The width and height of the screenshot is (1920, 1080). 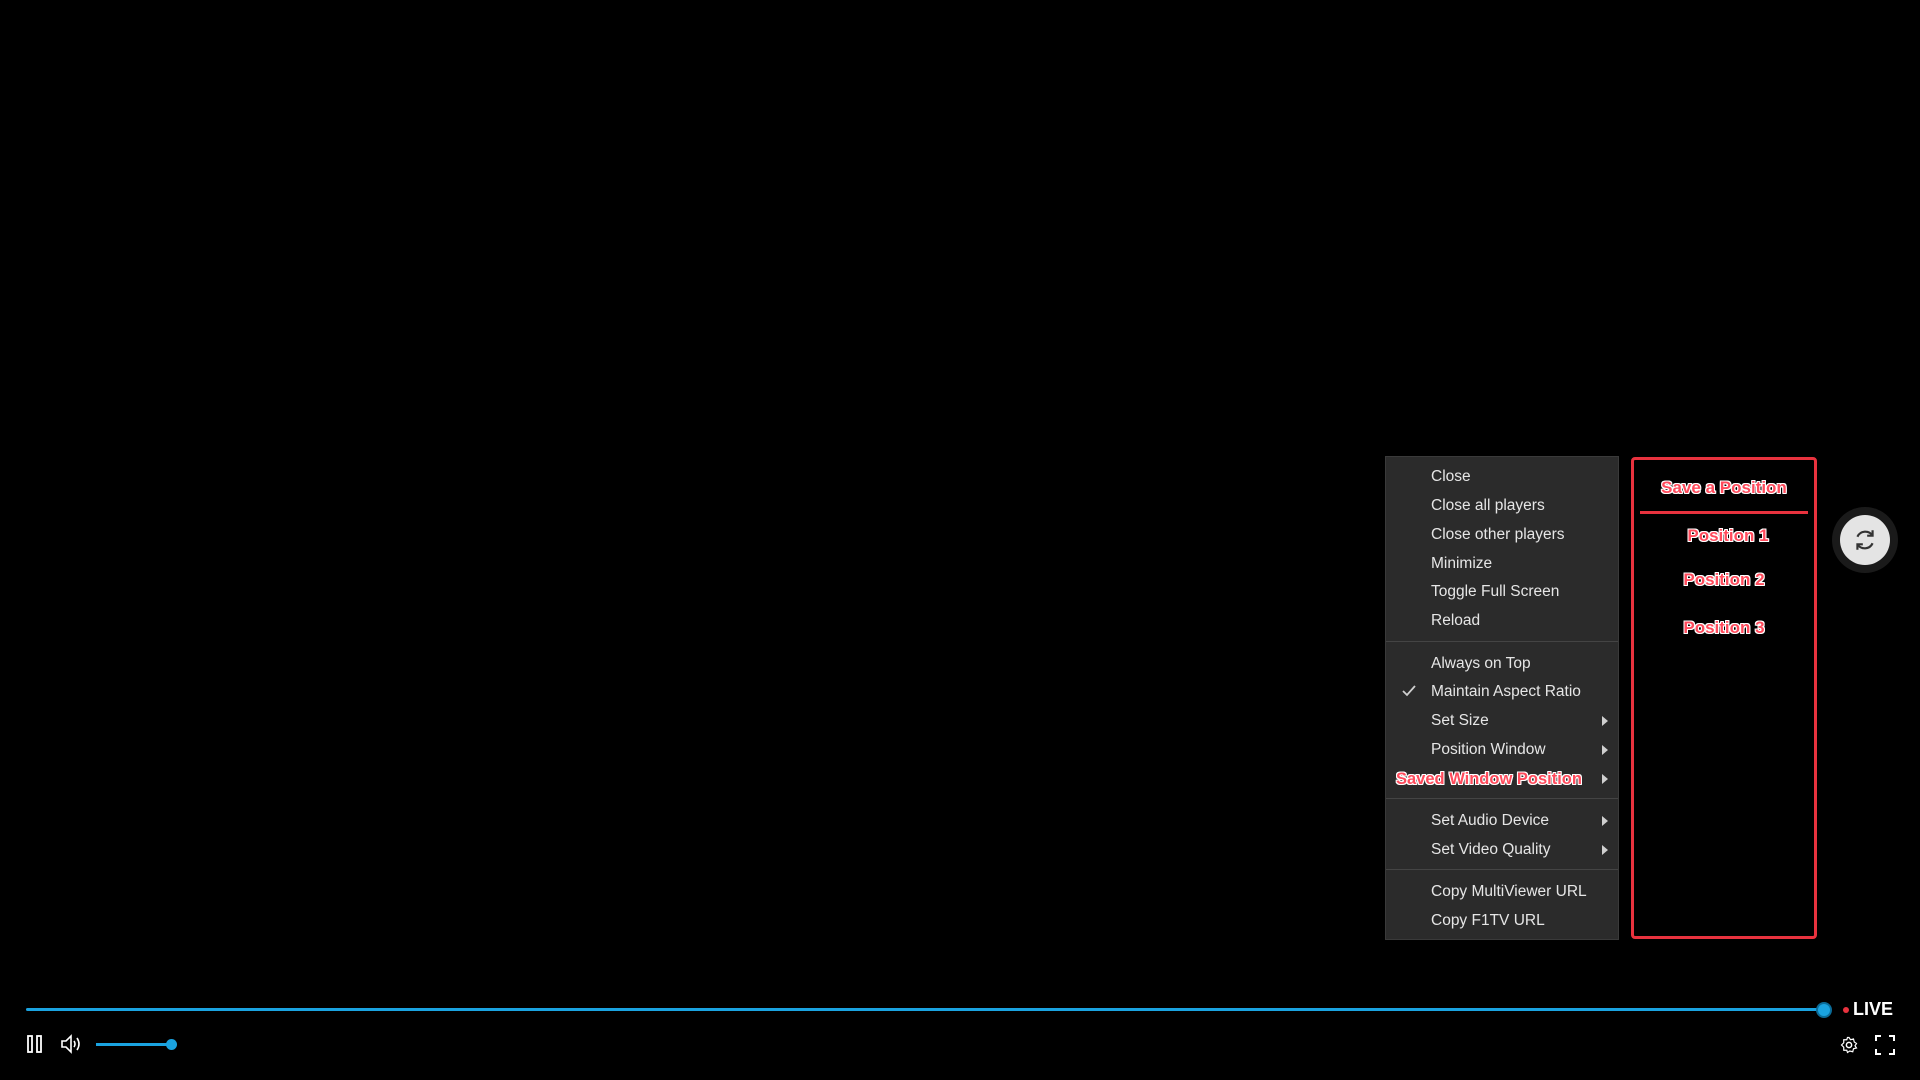 I want to click on volume-slider, so click(x=134, y=1044).